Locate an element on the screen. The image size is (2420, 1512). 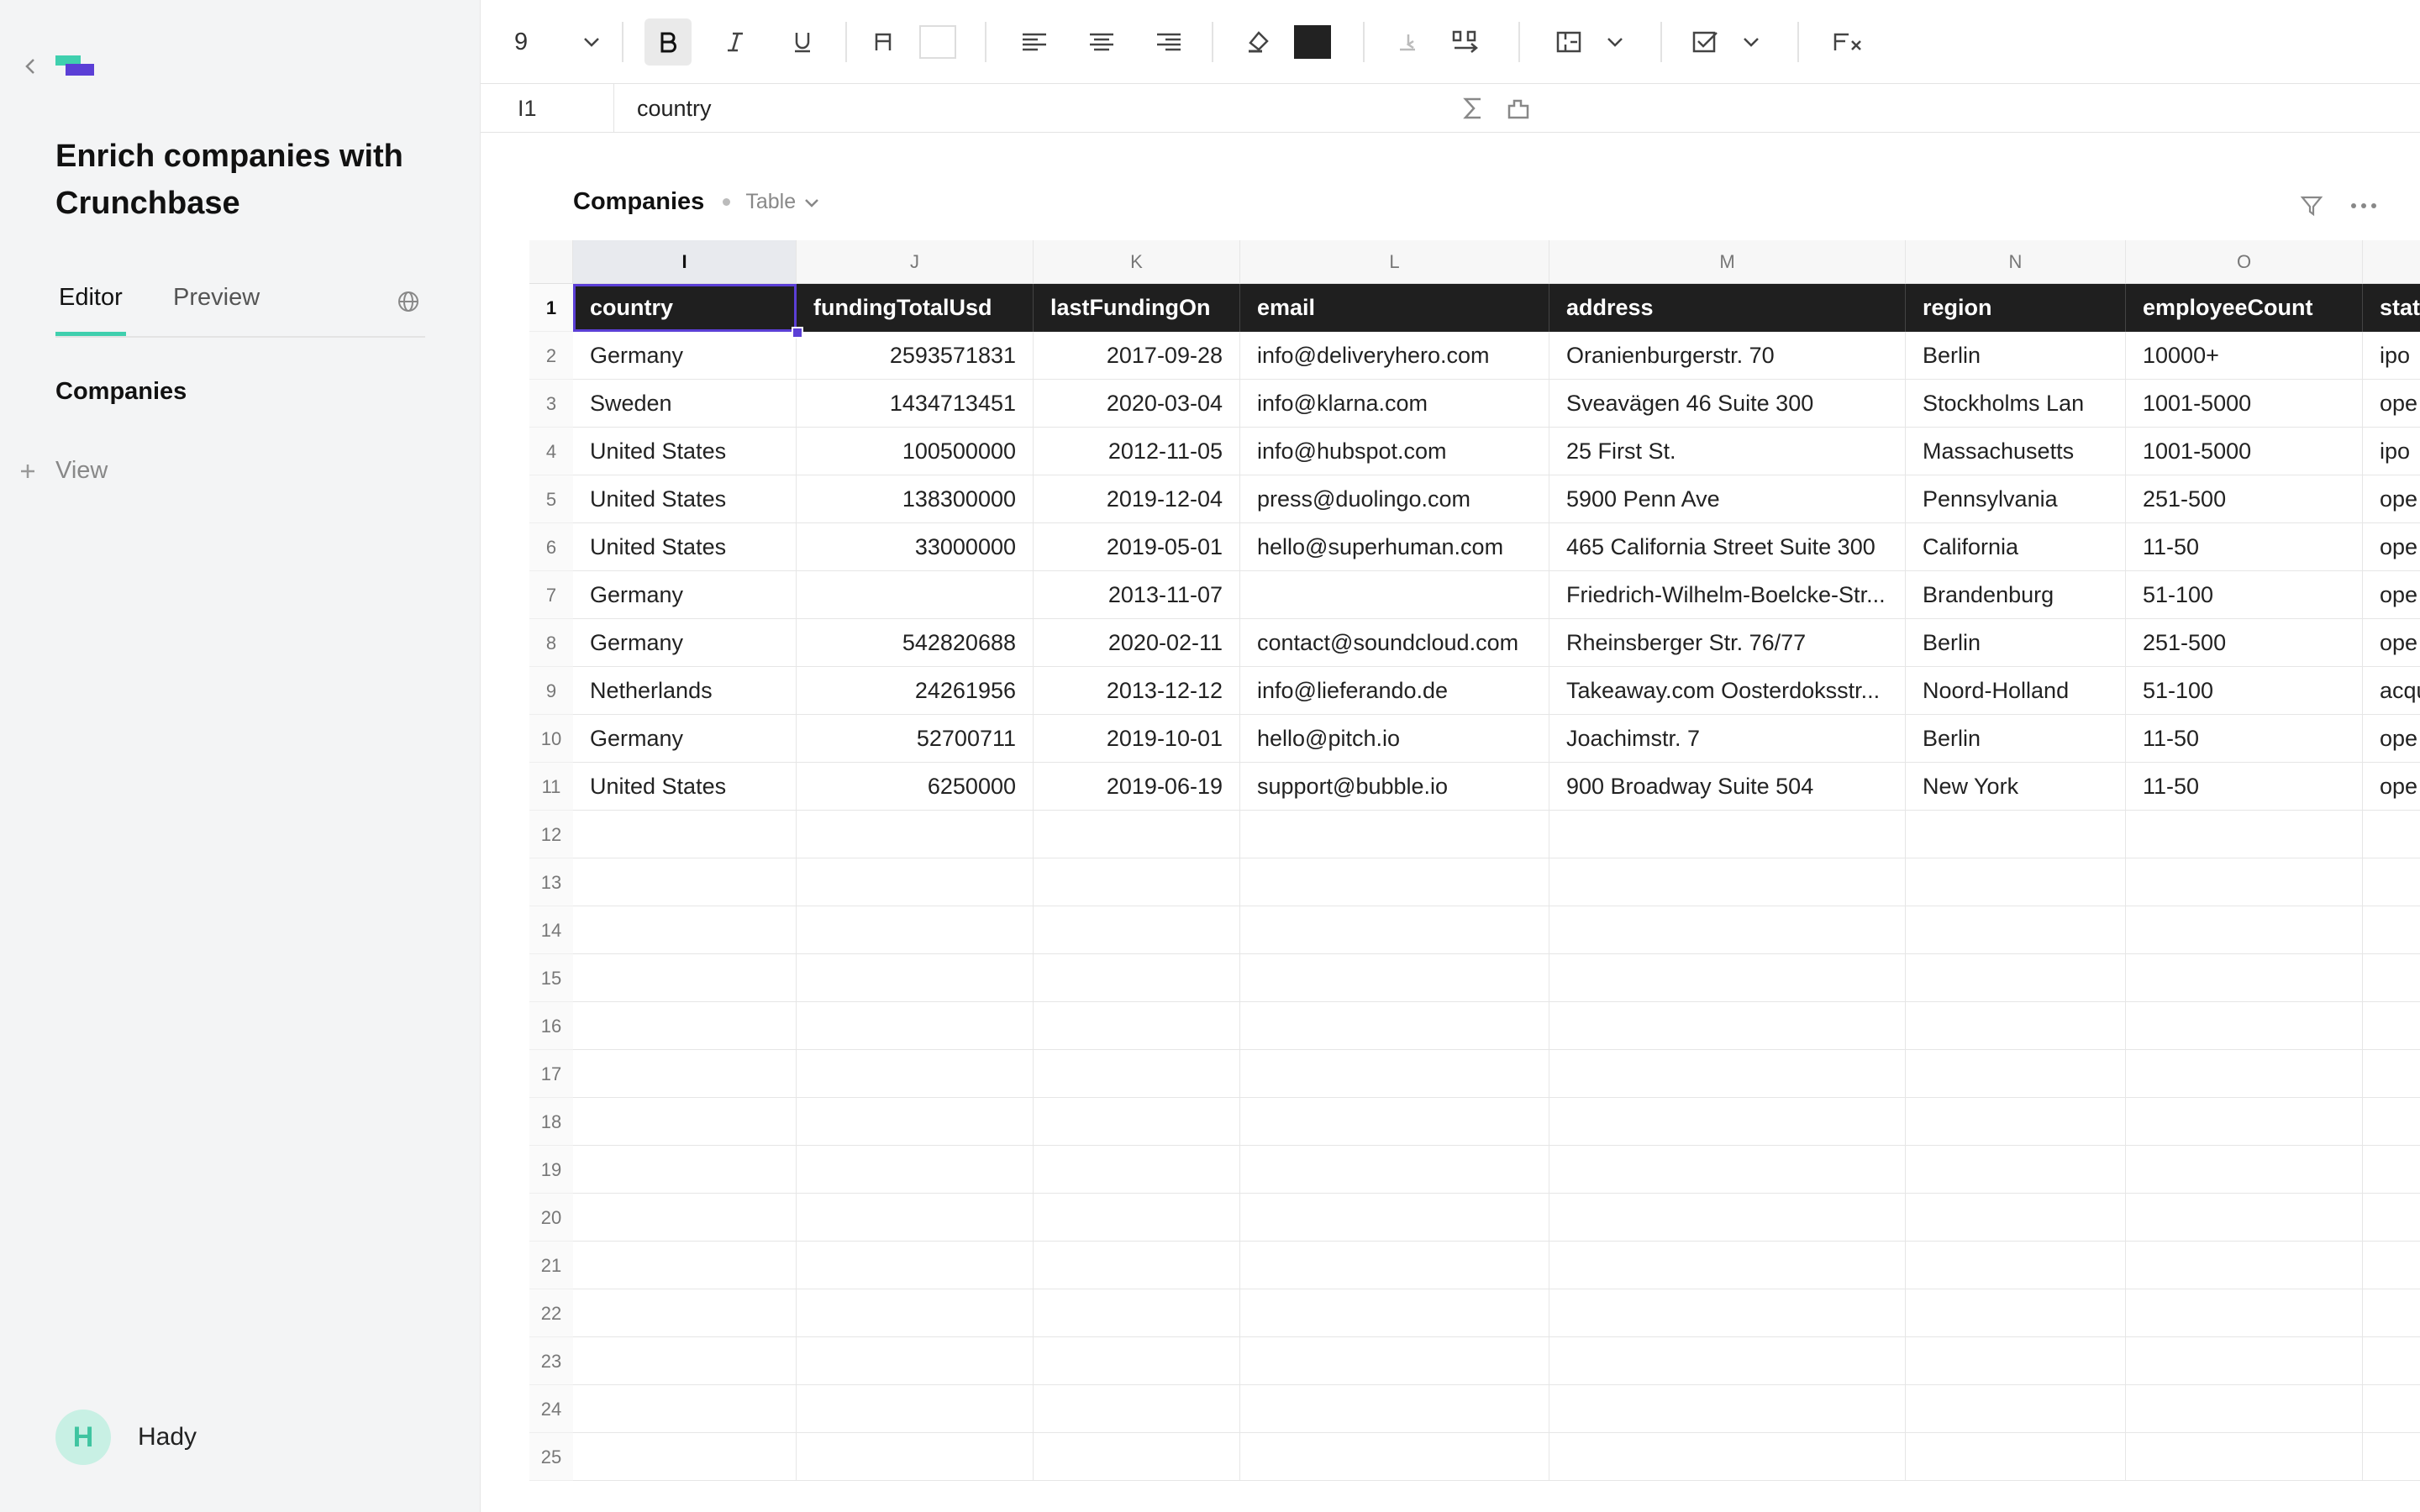
extension-icon is located at coordinates (1518, 108).